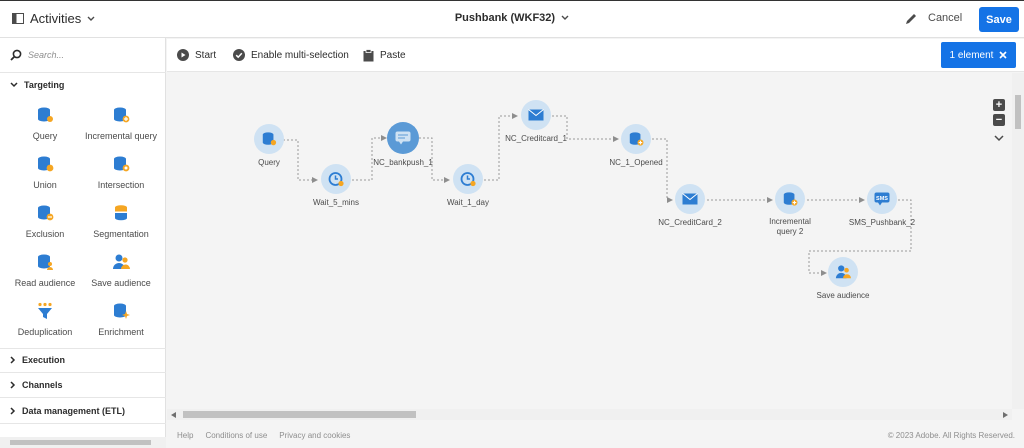 This screenshot has width=1024, height=448. What do you see at coordinates (122, 164) in the screenshot?
I see `database-intersection-icon` at bounding box center [122, 164].